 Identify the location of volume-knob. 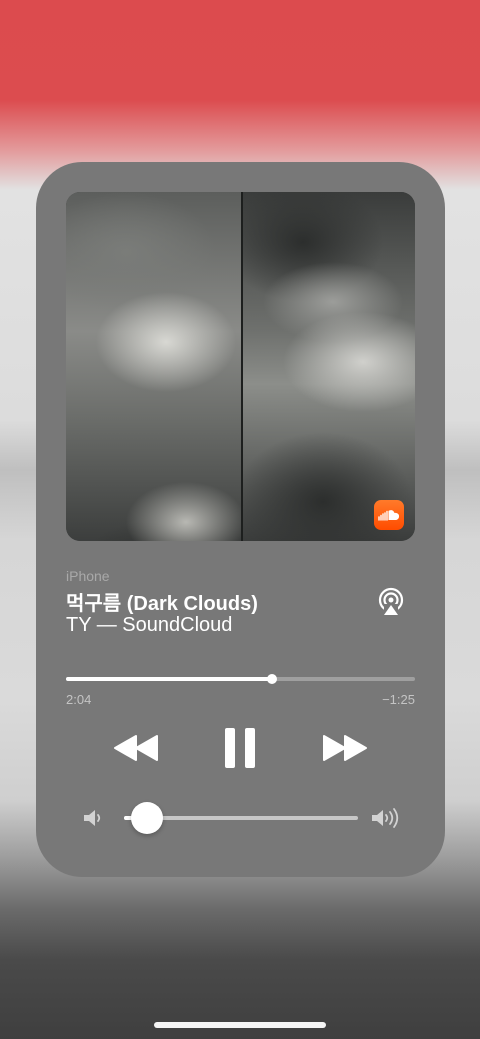
(147, 818).